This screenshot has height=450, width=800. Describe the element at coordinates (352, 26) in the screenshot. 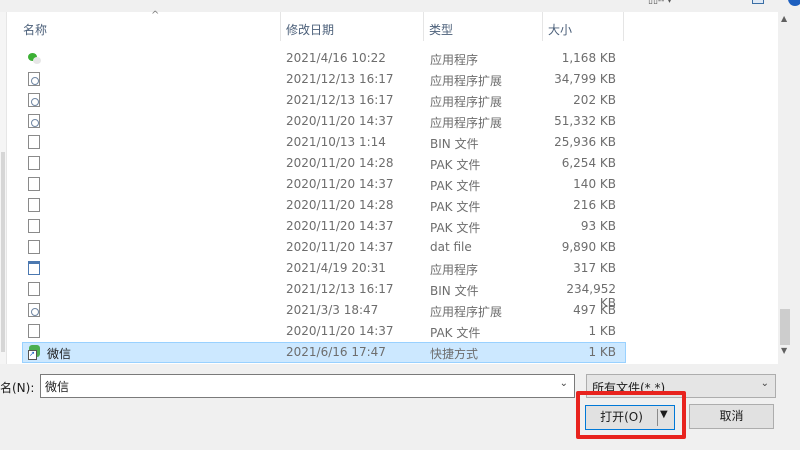

I see `column-date: 修改日期` at that location.